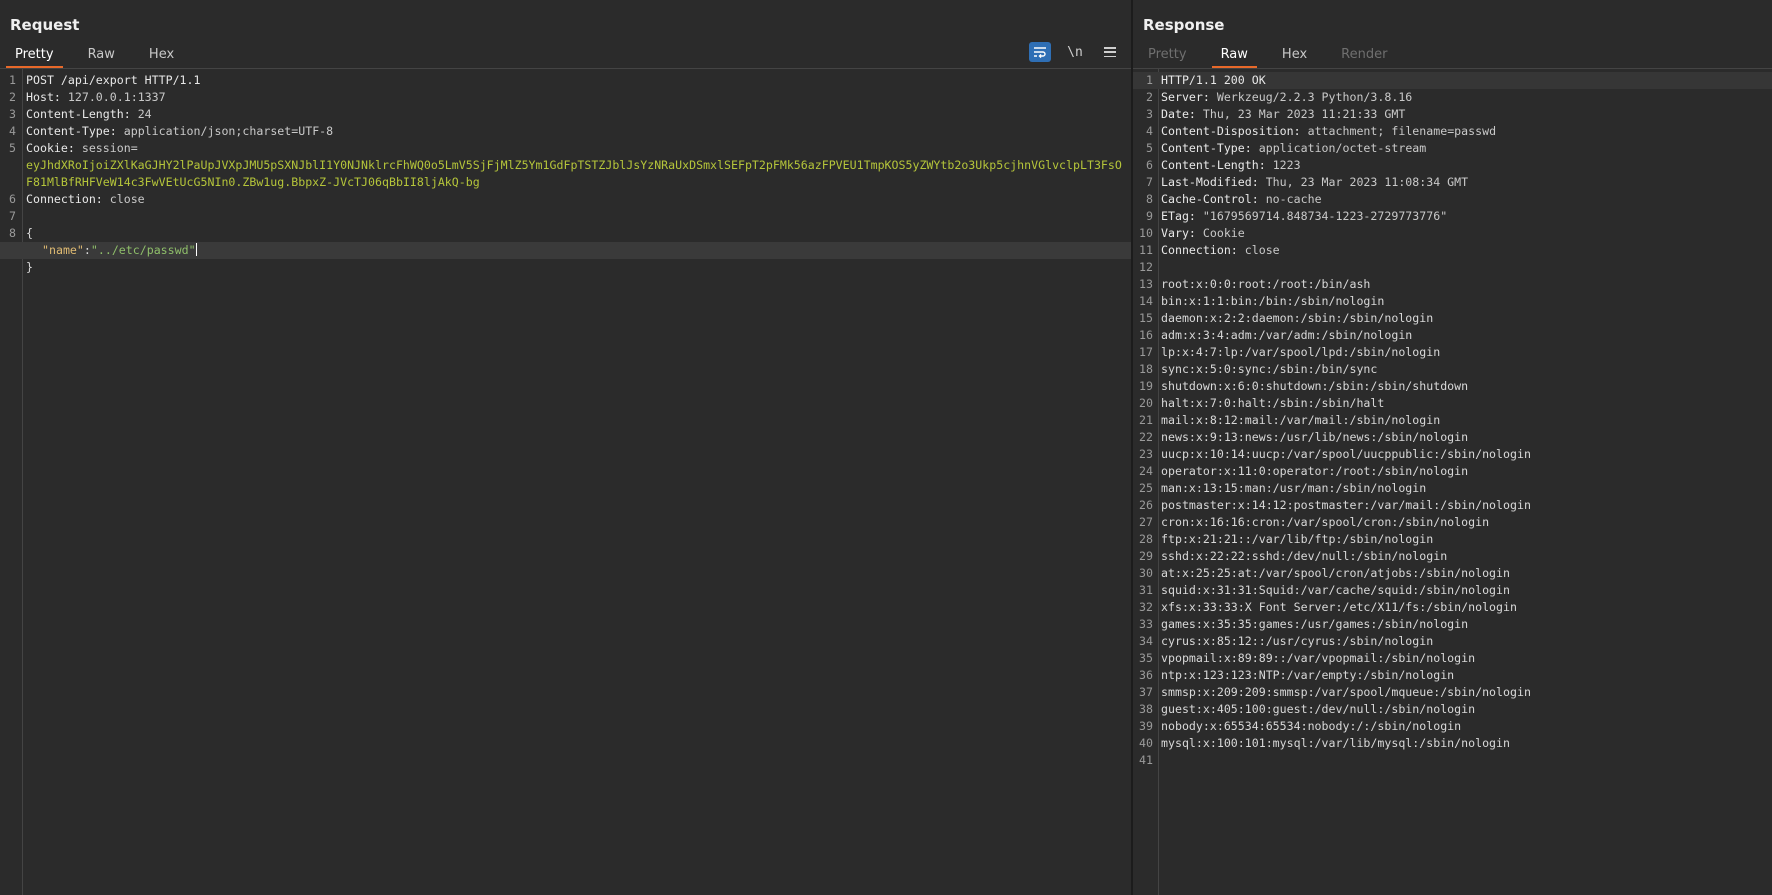 Image resolution: width=1772 pixels, height=895 pixels. I want to click on show-newlines-button: \n, so click(1075, 52).